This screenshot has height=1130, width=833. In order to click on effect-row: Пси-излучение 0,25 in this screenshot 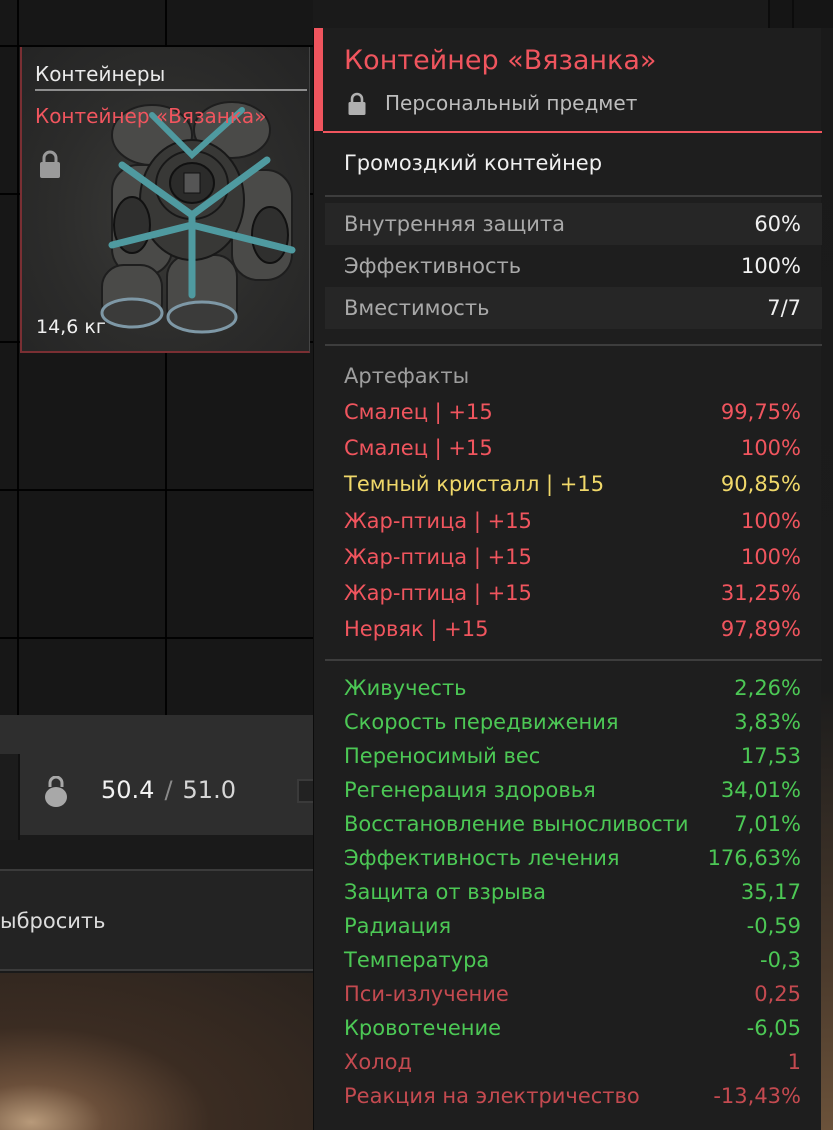, I will do `click(572, 994)`.